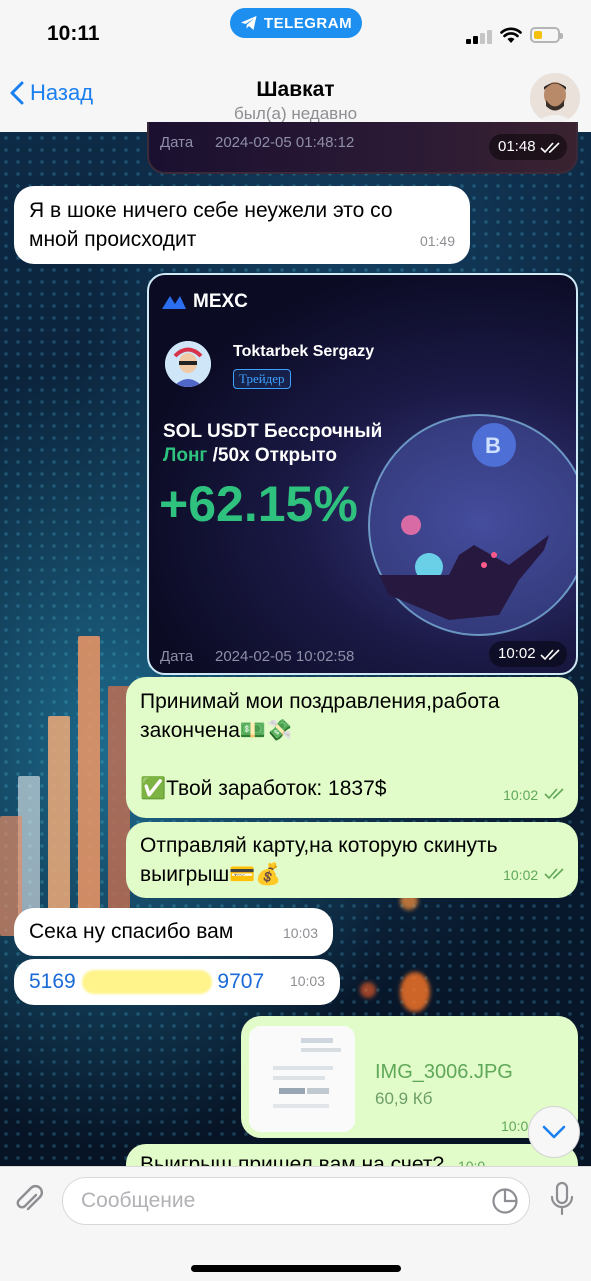 Image resolution: width=591 pixels, height=1281 pixels. Describe the element at coordinates (211, 210) in the screenshot. I see `message-text-line: Я в шоке ничего себе неужели это со` at that location.